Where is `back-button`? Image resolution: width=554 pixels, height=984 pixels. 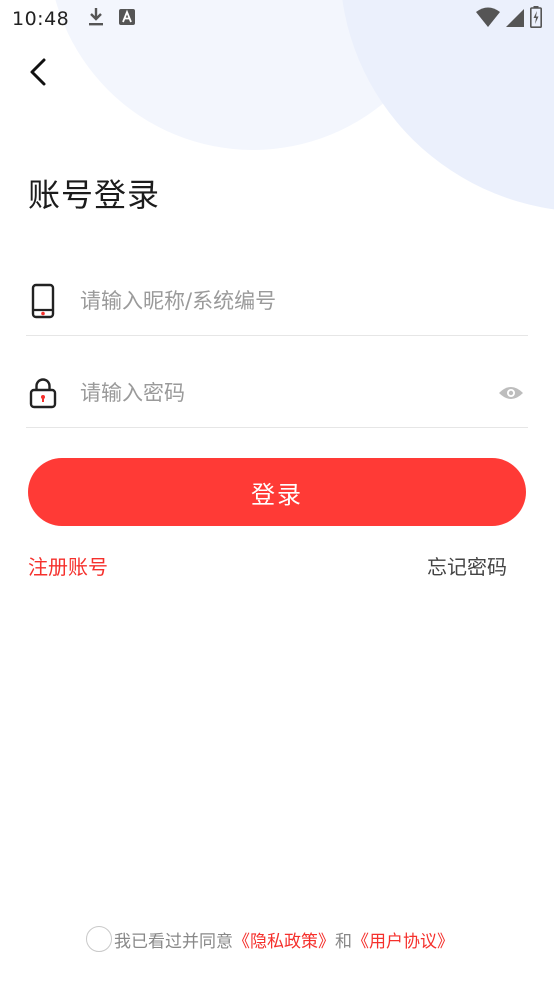
back-button is located at coordinates (38, 72).